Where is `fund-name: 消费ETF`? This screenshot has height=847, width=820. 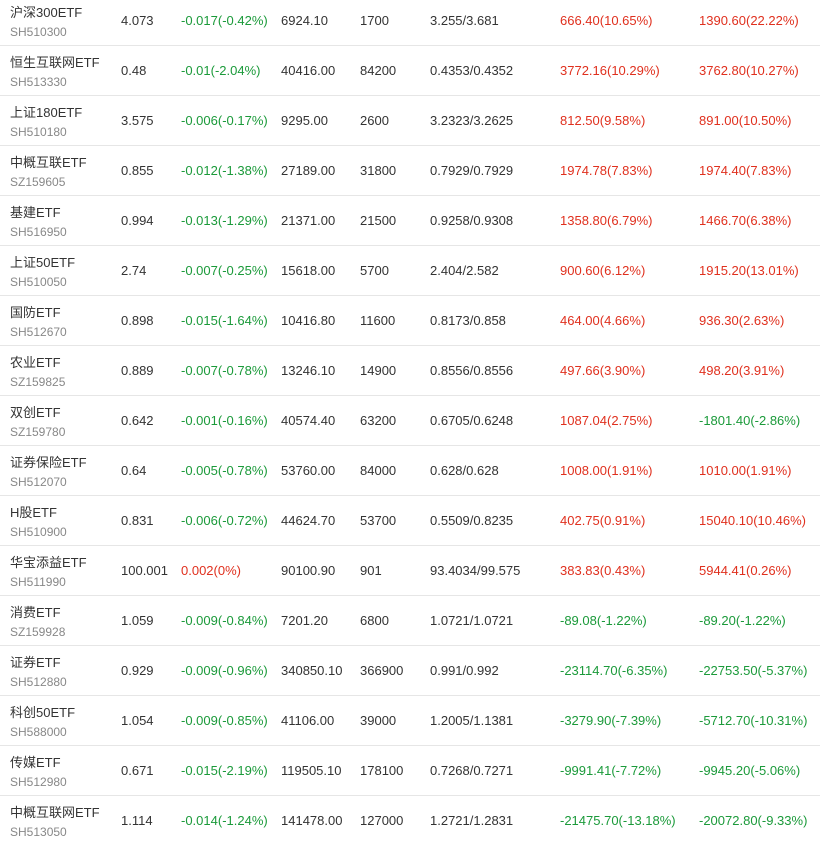 fund-name: 消费ETF is located at coordinates (37, 612).